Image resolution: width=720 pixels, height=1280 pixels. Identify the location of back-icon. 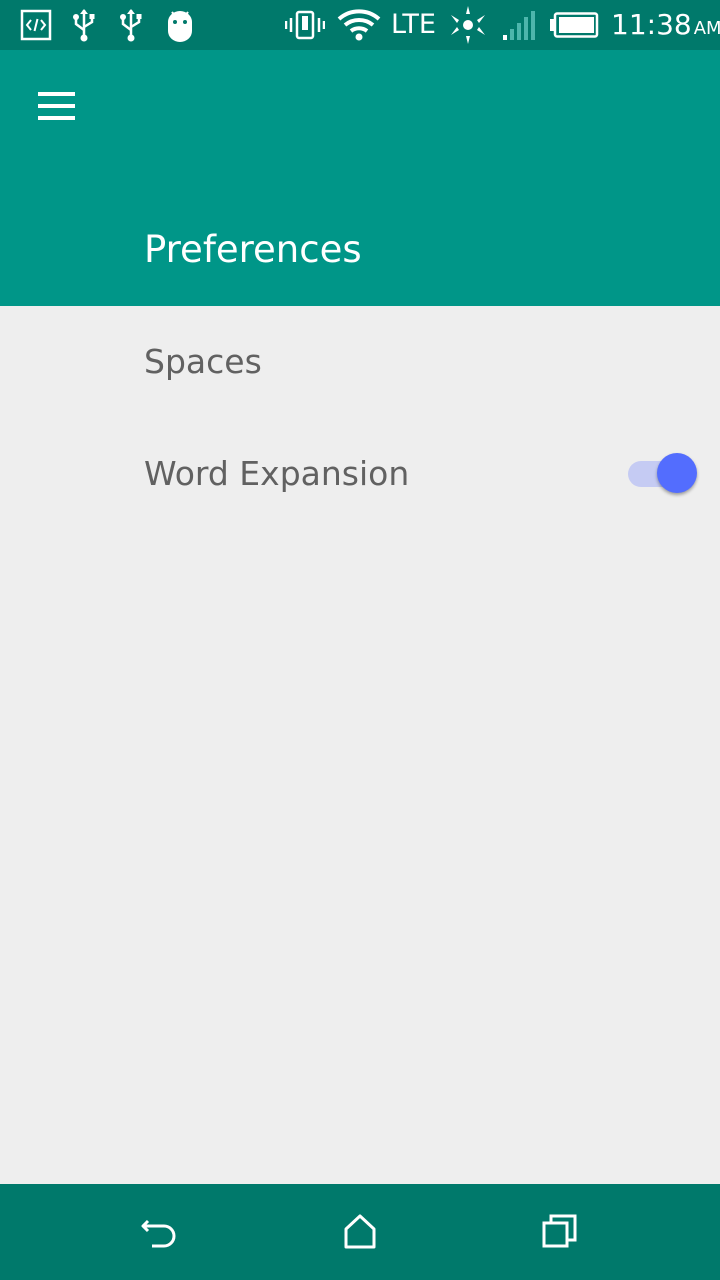
(160, 1232).